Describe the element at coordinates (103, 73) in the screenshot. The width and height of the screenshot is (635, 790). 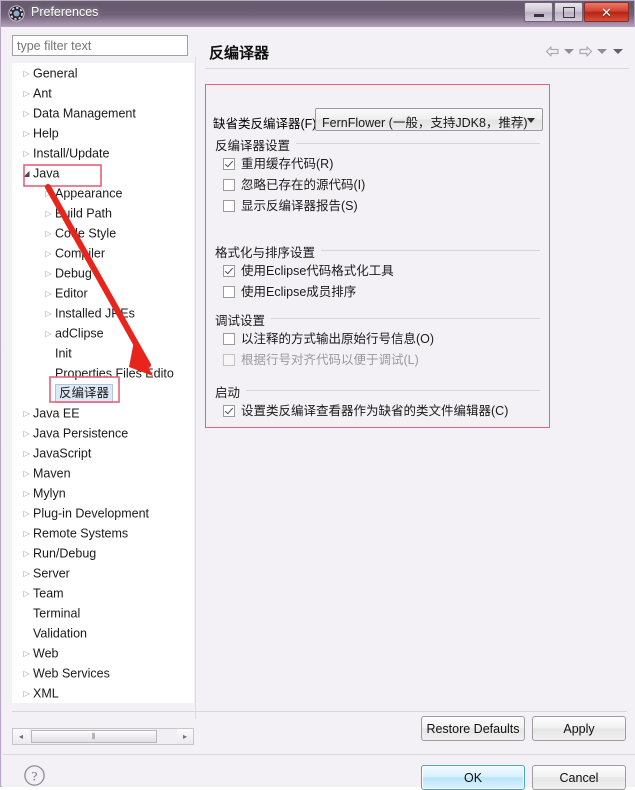
I see `tree-item: ▷ General` at that location.